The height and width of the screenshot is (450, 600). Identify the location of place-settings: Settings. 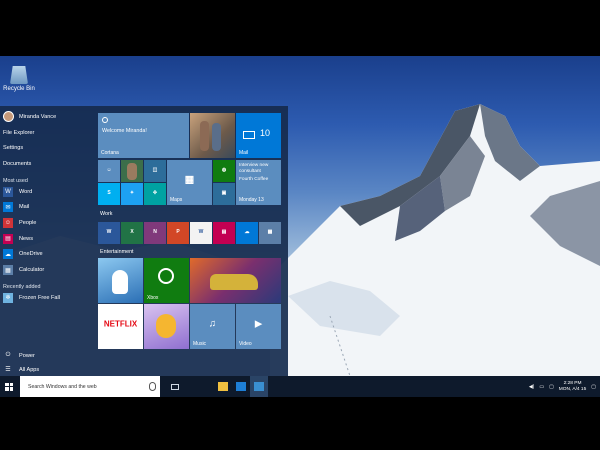
(46, 148).